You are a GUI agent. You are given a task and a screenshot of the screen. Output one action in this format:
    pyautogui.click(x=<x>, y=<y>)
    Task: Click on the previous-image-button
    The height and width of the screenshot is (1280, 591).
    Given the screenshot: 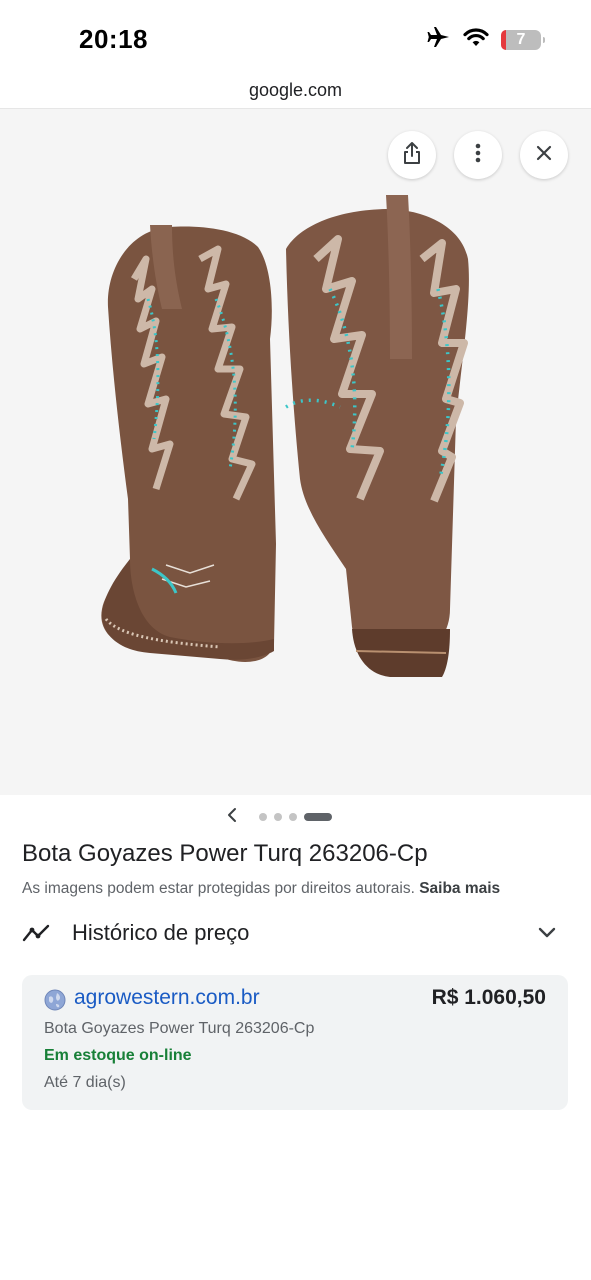 What is the action you would take?
    pyautogui.click(x=232, y=817)
    